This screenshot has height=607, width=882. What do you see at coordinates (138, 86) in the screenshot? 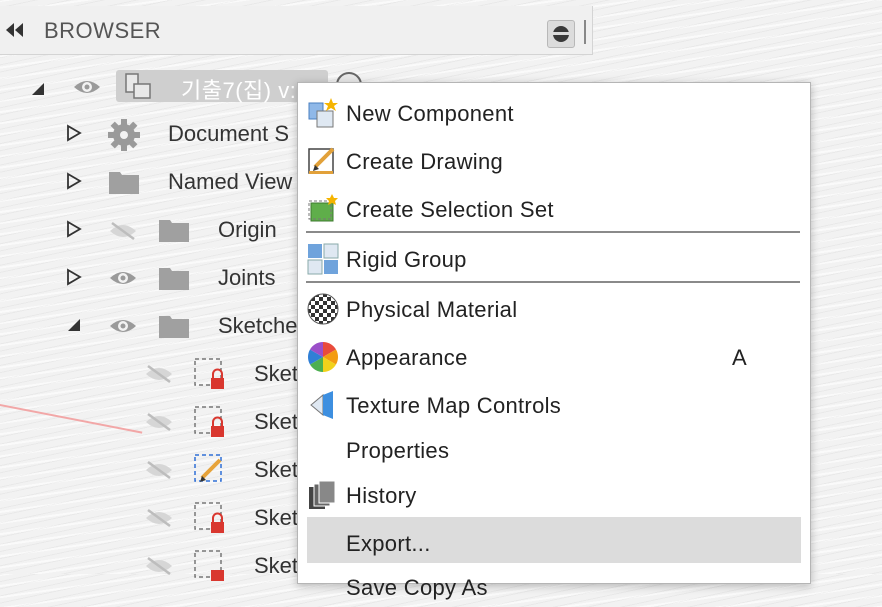
I see `component-icon` at bounding box center [138, 86].